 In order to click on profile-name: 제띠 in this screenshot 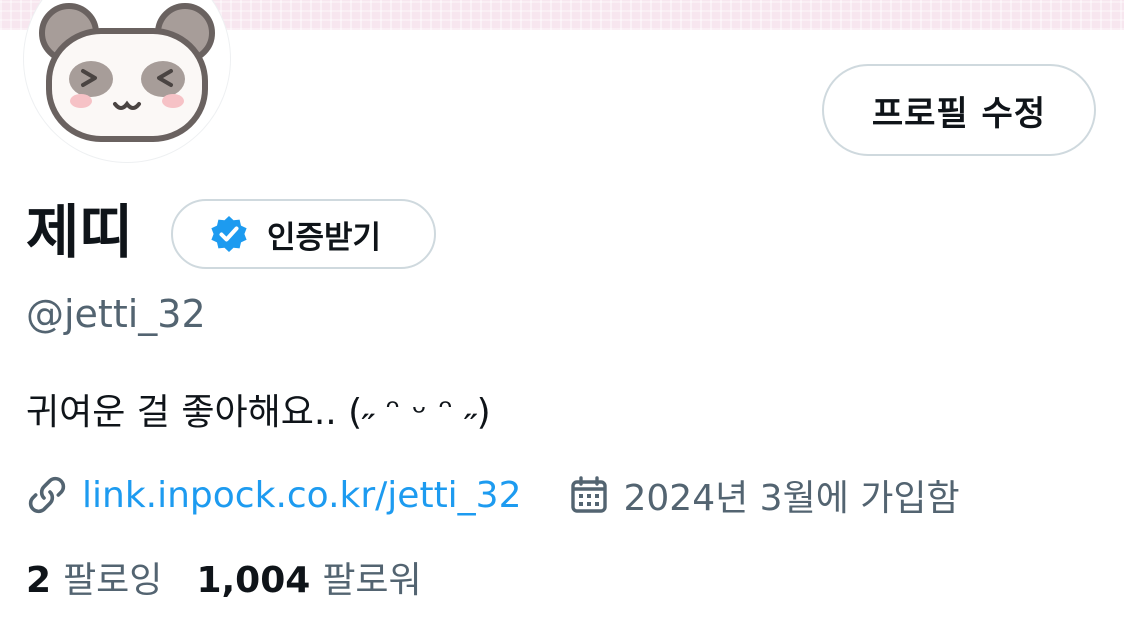, I will do `click(79, 232)`.